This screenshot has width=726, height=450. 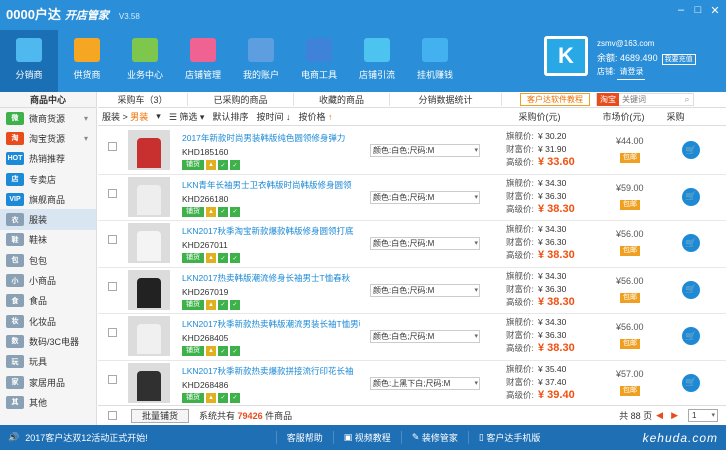 What do you see at coordinates (435, 61) in the screenshot?
I see `nav-item-7: 挂机赚钱` at bounding box center [435, 61].